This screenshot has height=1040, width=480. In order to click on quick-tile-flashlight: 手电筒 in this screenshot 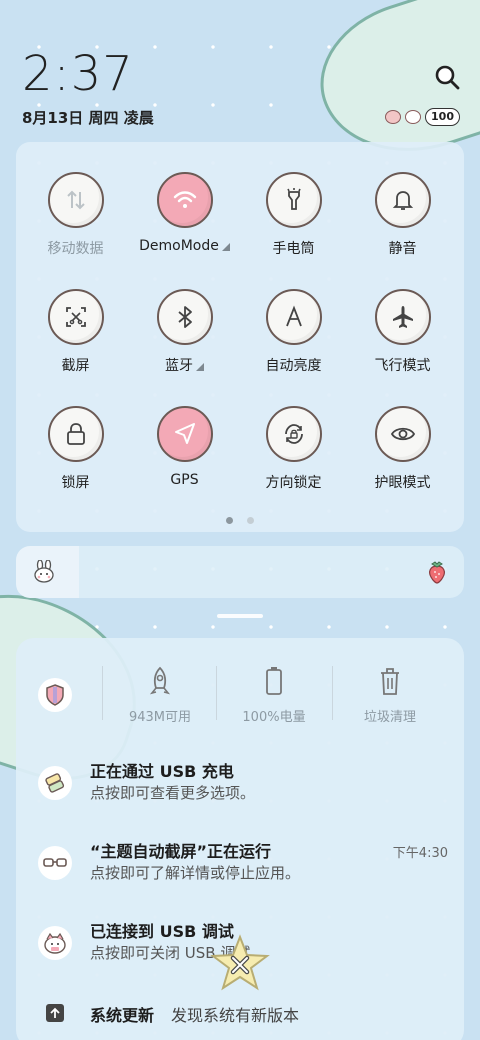, I will do `click(293, 230)`.